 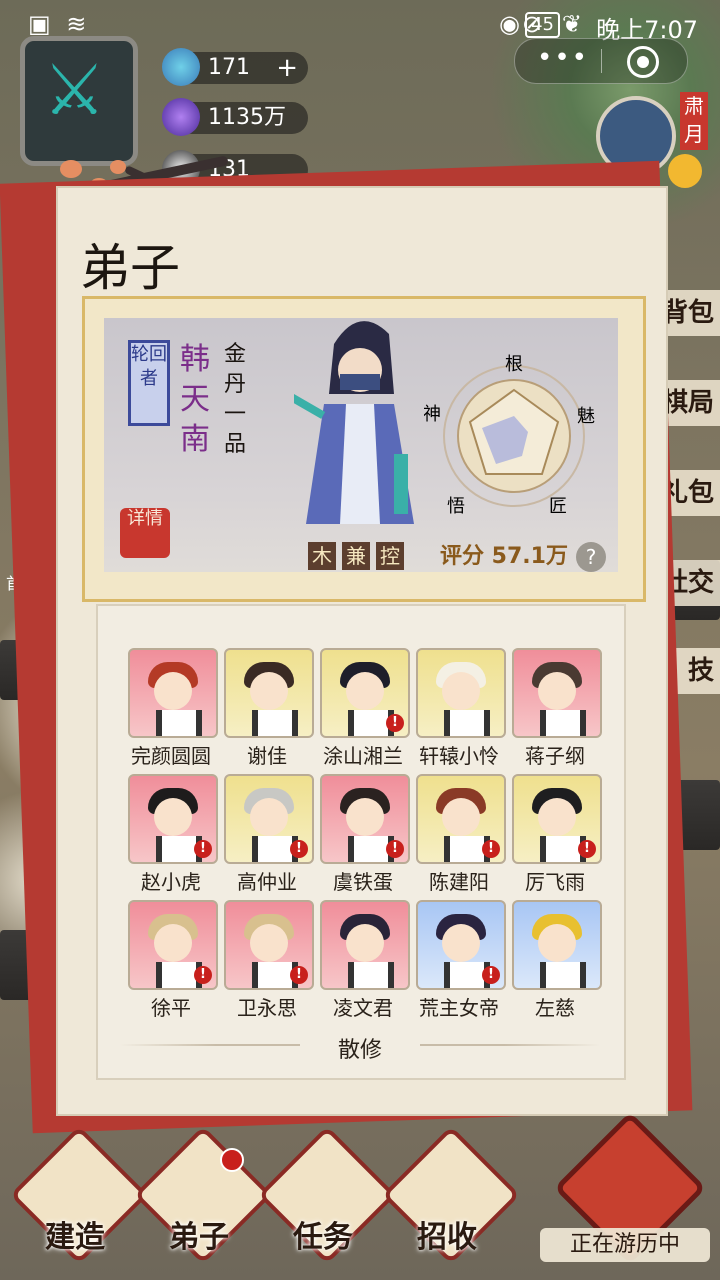 What do you see at coordinates (514, 364) in the screenshot?
I see `stat-label: 根` at bounding box center [514, 364].